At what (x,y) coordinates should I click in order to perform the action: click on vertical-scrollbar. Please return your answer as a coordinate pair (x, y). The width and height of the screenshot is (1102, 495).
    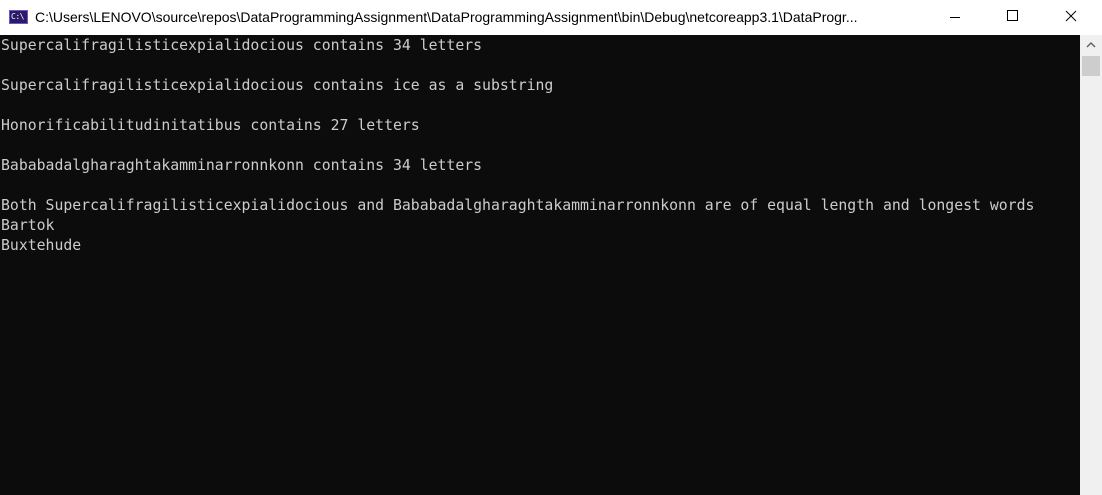
    Looking at the image, I should click on (1091, 265).